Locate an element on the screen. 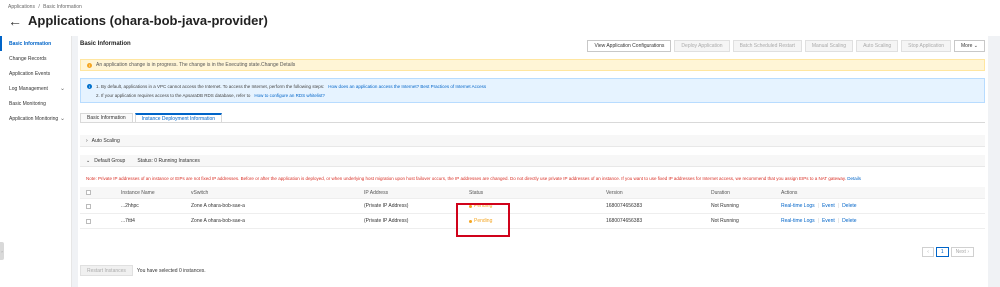 The height and width of the screenshot is (287, 1000). restart-instances-button: Restart Instances is located at coordinates (106, 270).